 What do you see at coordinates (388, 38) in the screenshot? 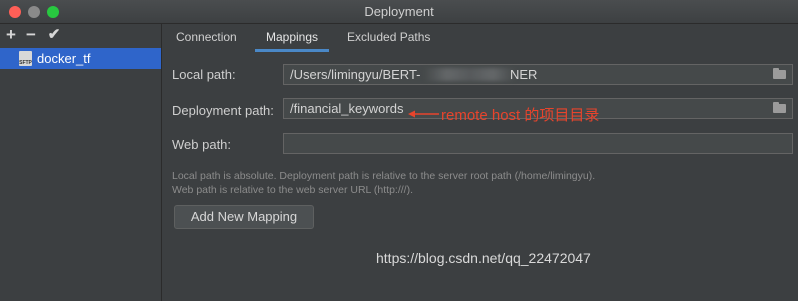
I see `tab-excluded-paths: Excluded Paths` at bounding box center [388, 38].